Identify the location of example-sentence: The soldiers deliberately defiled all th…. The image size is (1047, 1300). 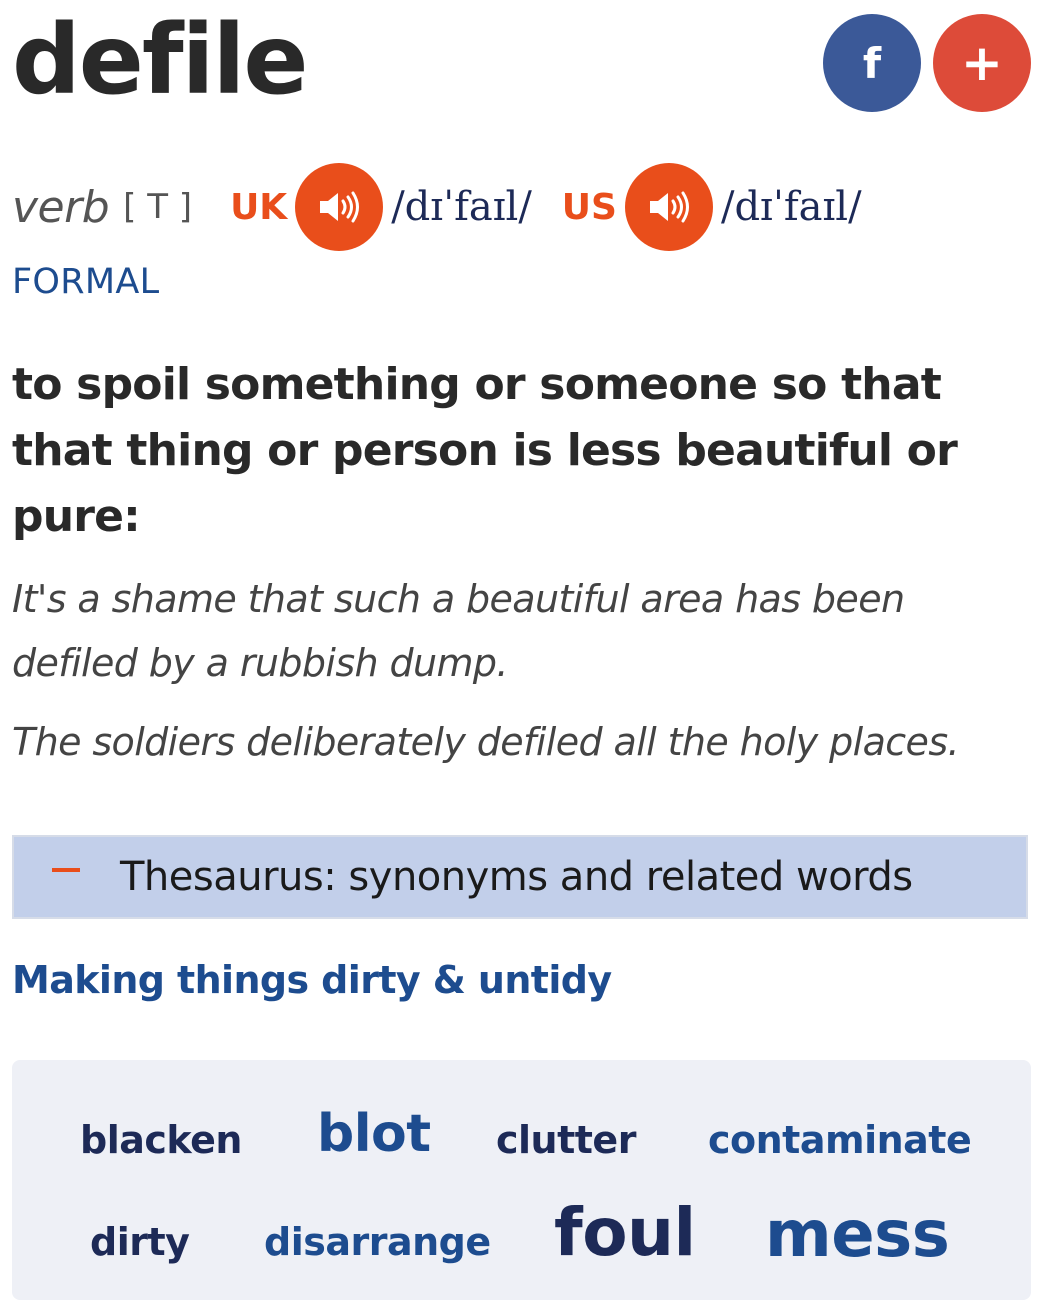
(486, 742).